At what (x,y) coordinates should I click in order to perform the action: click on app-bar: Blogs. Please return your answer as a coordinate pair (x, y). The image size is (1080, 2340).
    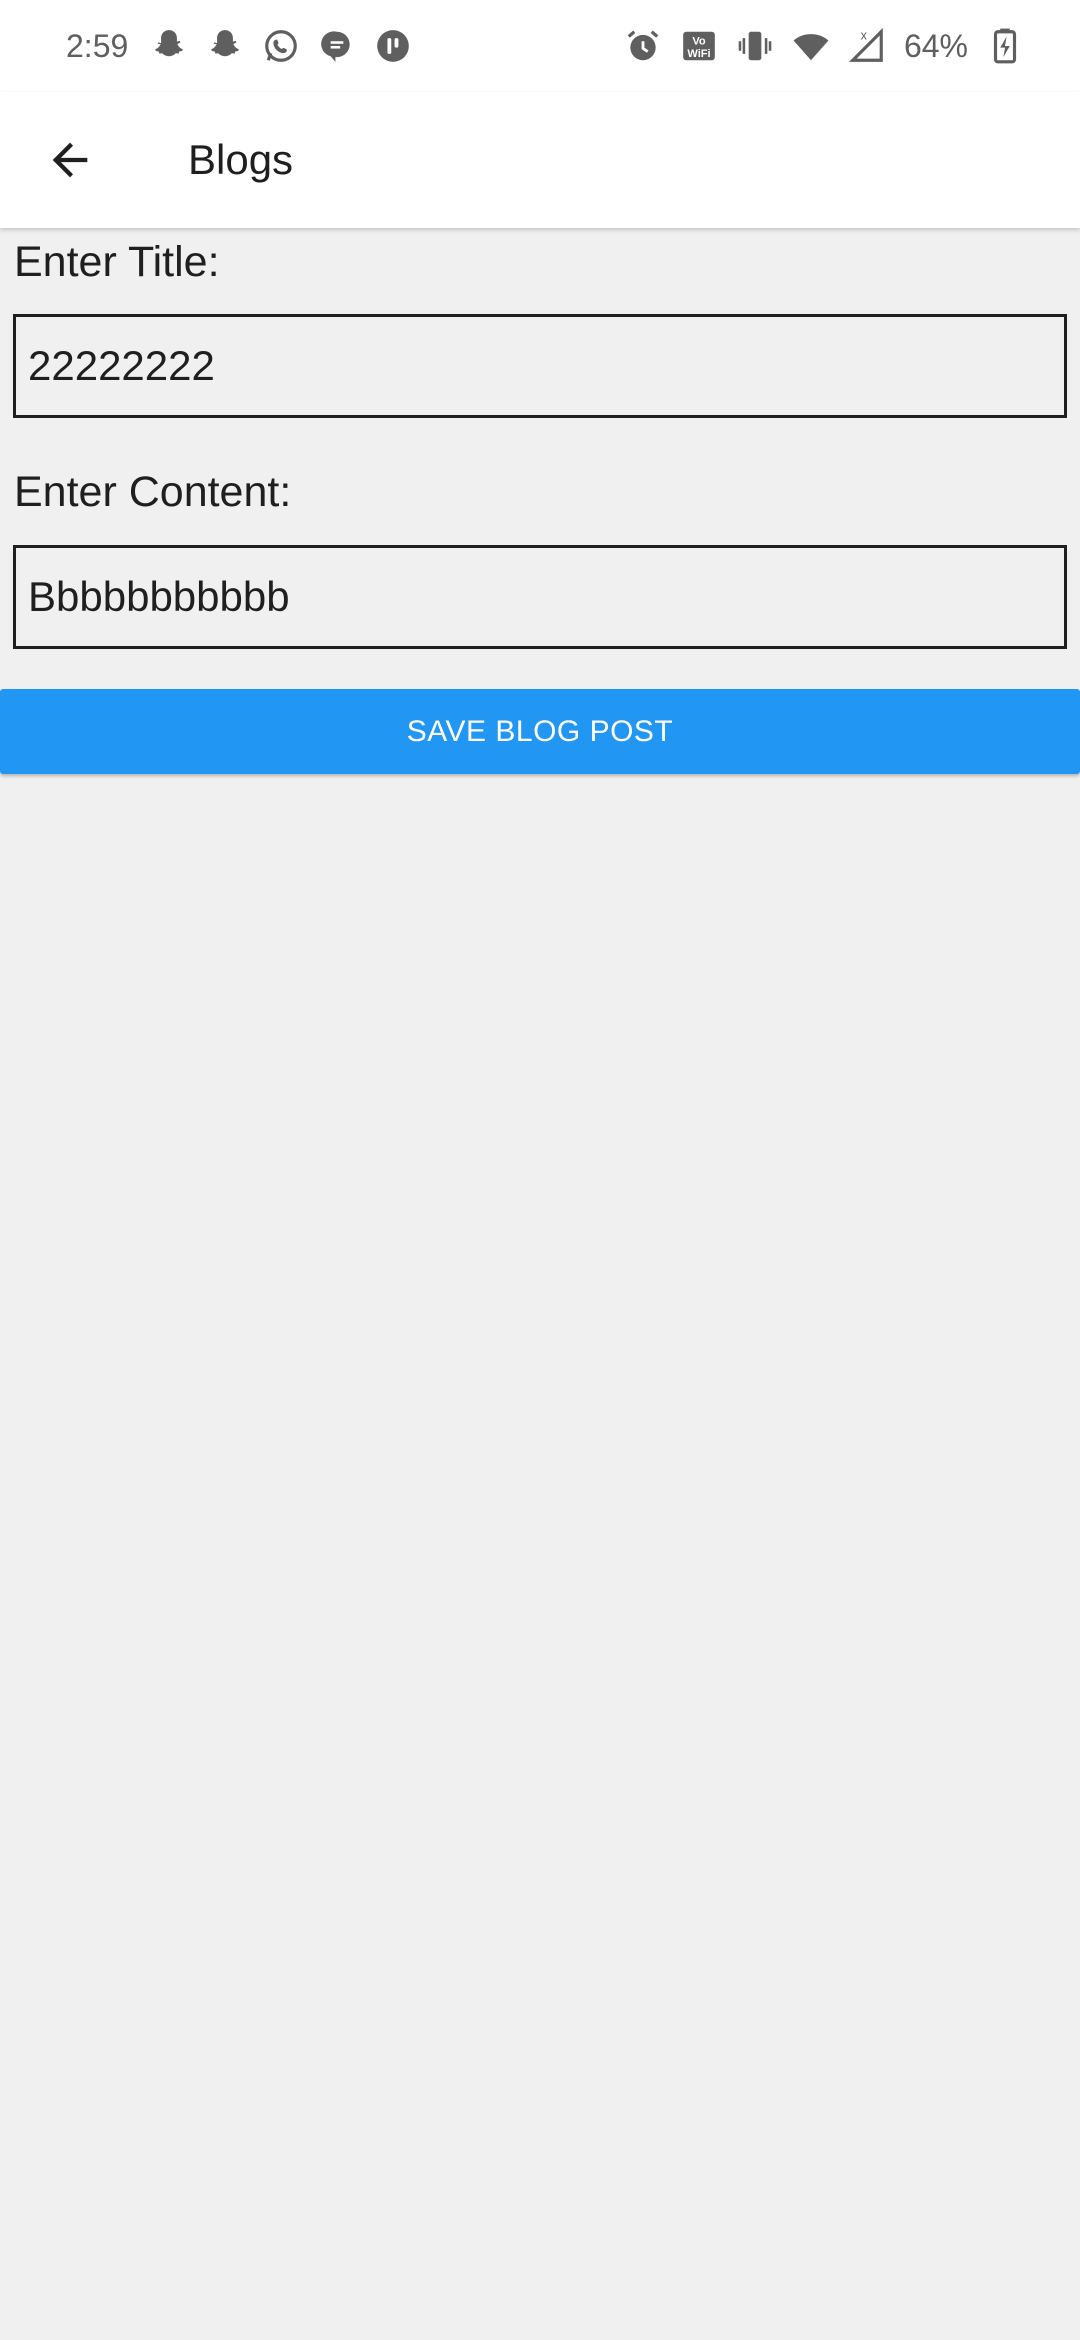
    Looking at the image, I should click on (540, 160).